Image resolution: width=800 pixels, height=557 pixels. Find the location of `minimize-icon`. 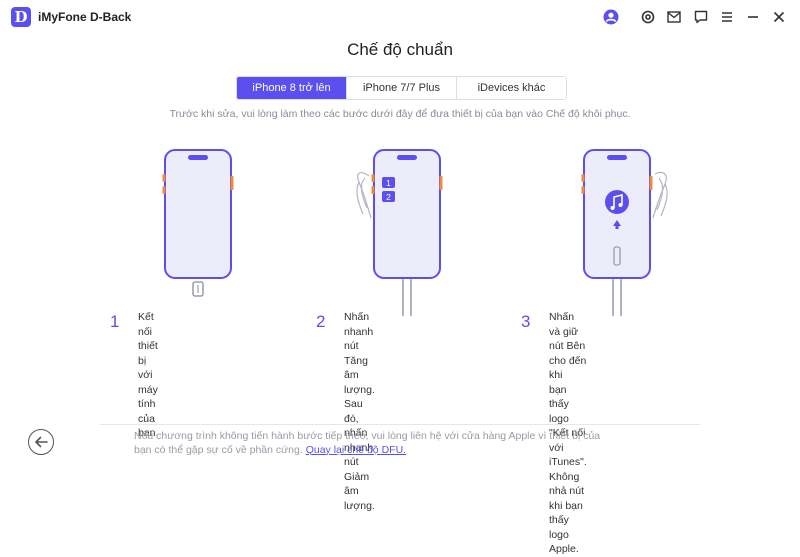

minimize-icon is located at coordinates (753, 17).